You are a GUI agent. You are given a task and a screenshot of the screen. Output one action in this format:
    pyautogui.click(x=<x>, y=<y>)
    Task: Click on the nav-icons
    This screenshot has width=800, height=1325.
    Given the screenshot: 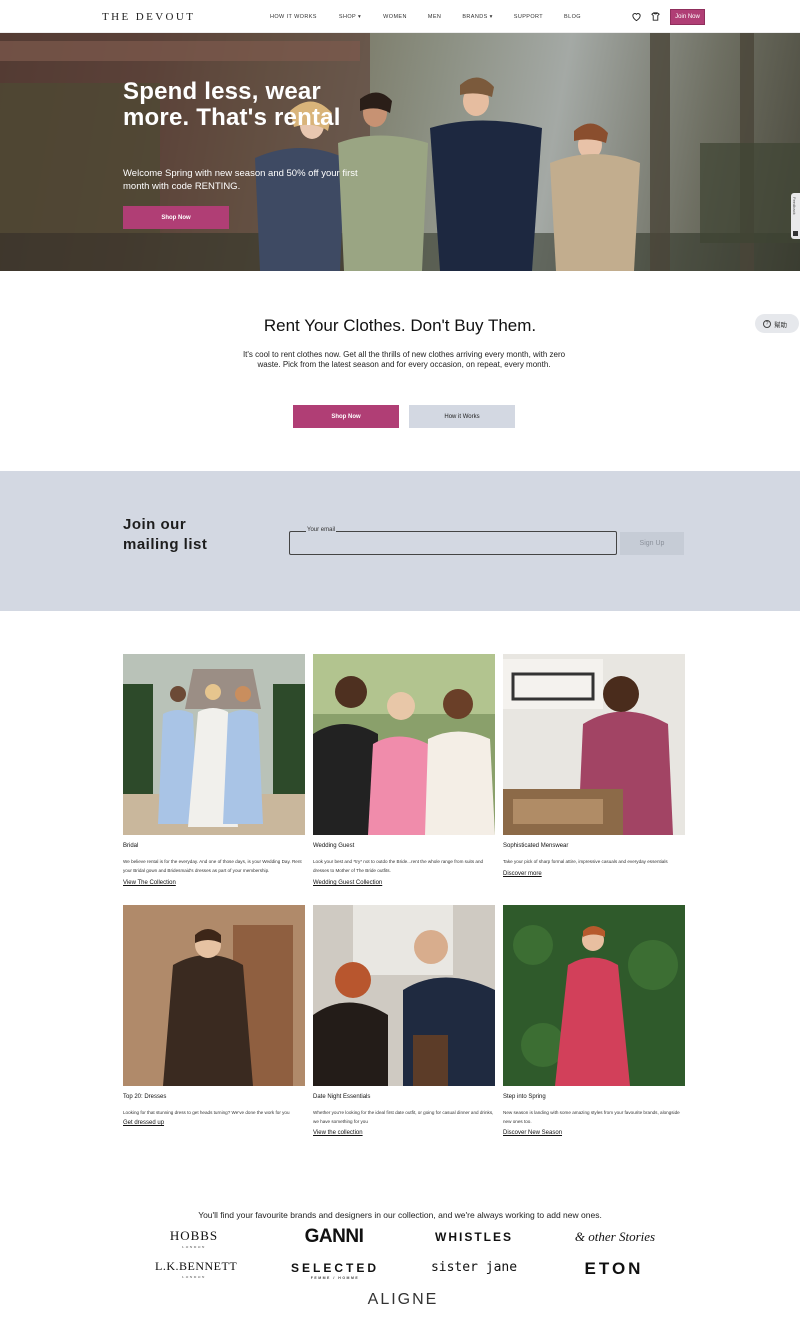 What is the action you would take?
    pyautogui.click(x=646, y=16)
    